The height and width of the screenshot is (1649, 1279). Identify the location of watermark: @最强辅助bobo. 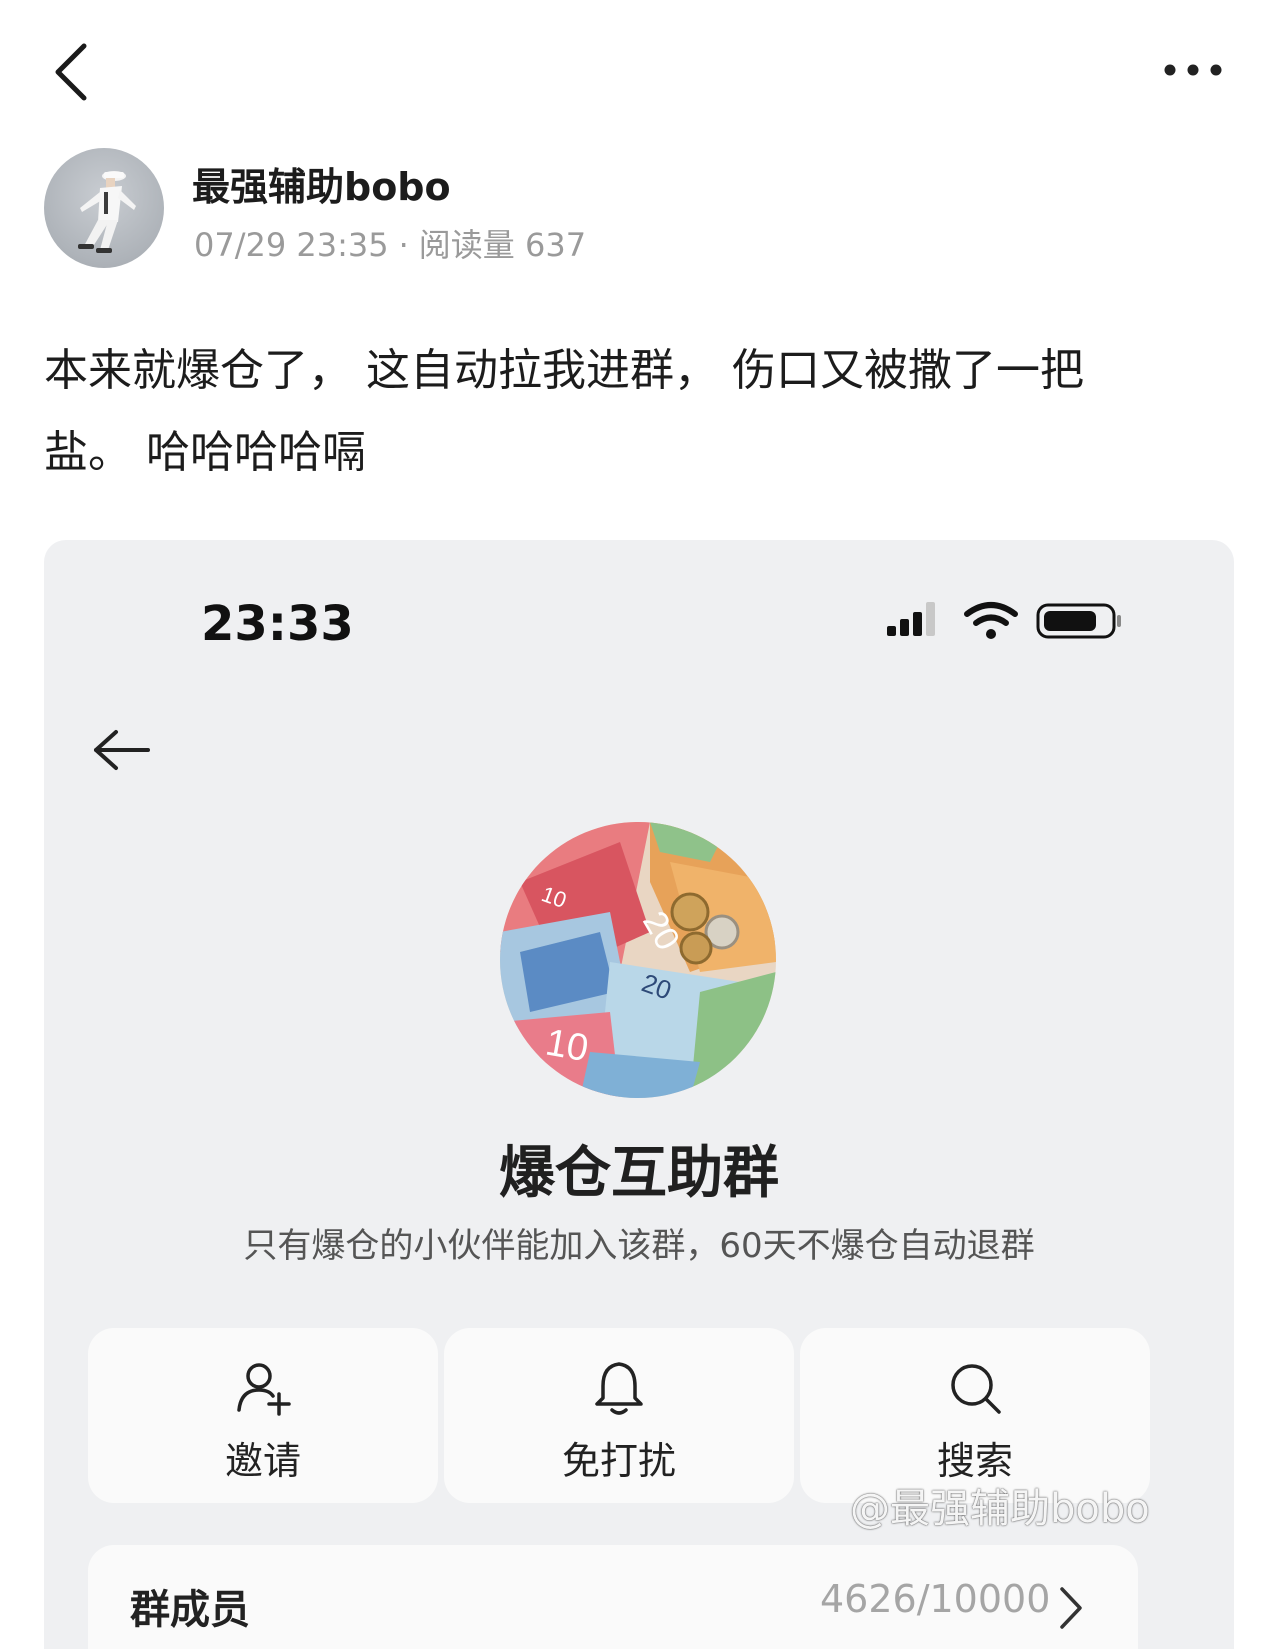
(1000, 1509).